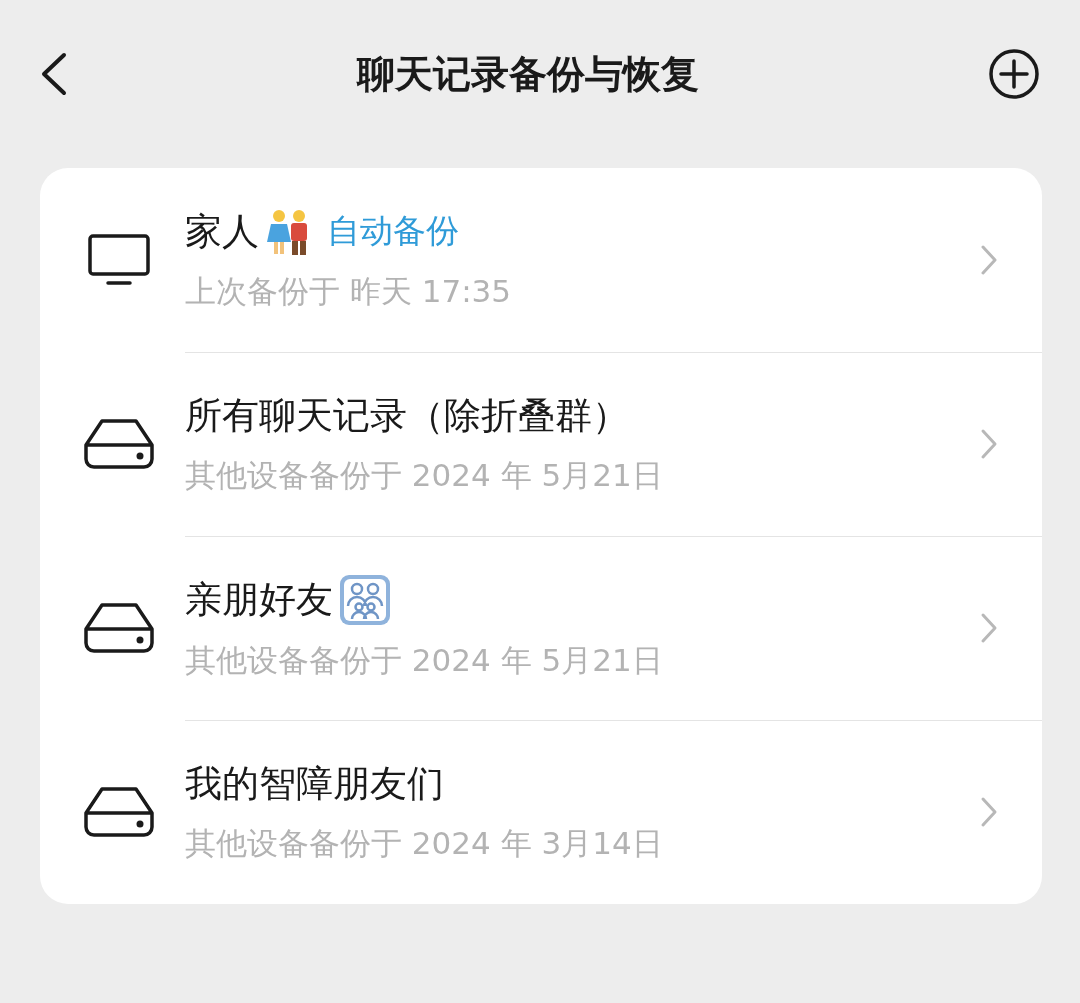  What do you see at coordinates (393, 231) in the screenshot?
I see `auto-backup-label: 自动备份` at bounding box center [393, 231].